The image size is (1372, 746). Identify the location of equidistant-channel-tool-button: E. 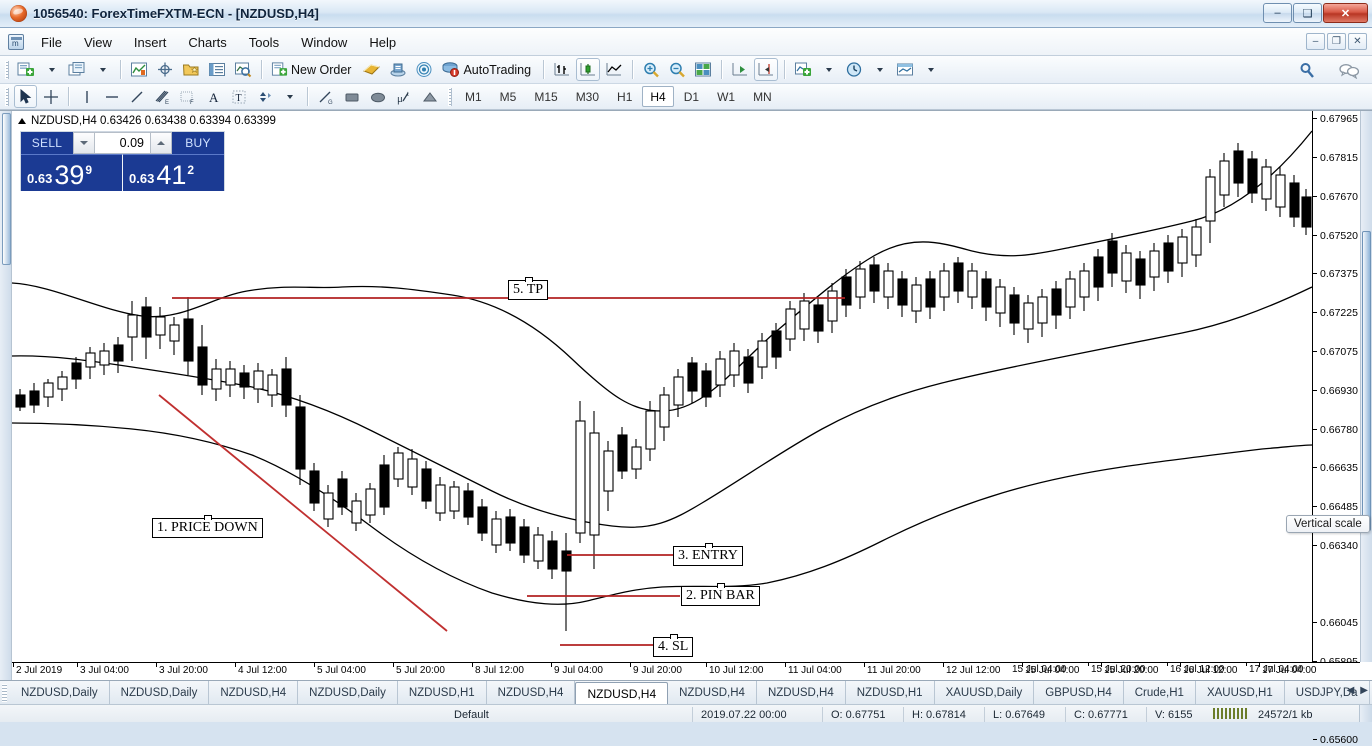
(162, 96).